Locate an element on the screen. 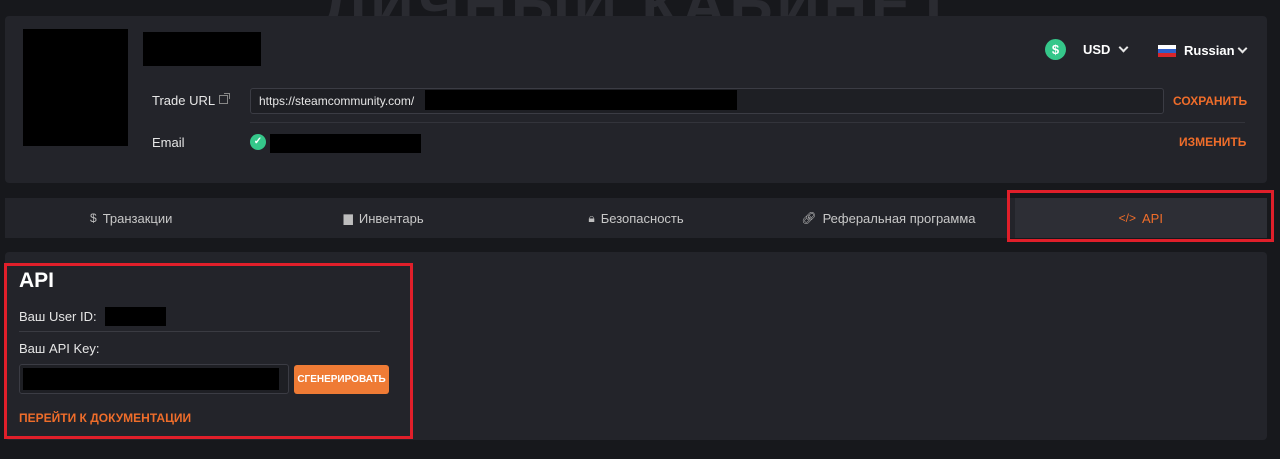 The height and width of the screenshot is (459, 1280). tab-referral: 🔗︎ Реферальная программа is located at coordinates (888, 218).